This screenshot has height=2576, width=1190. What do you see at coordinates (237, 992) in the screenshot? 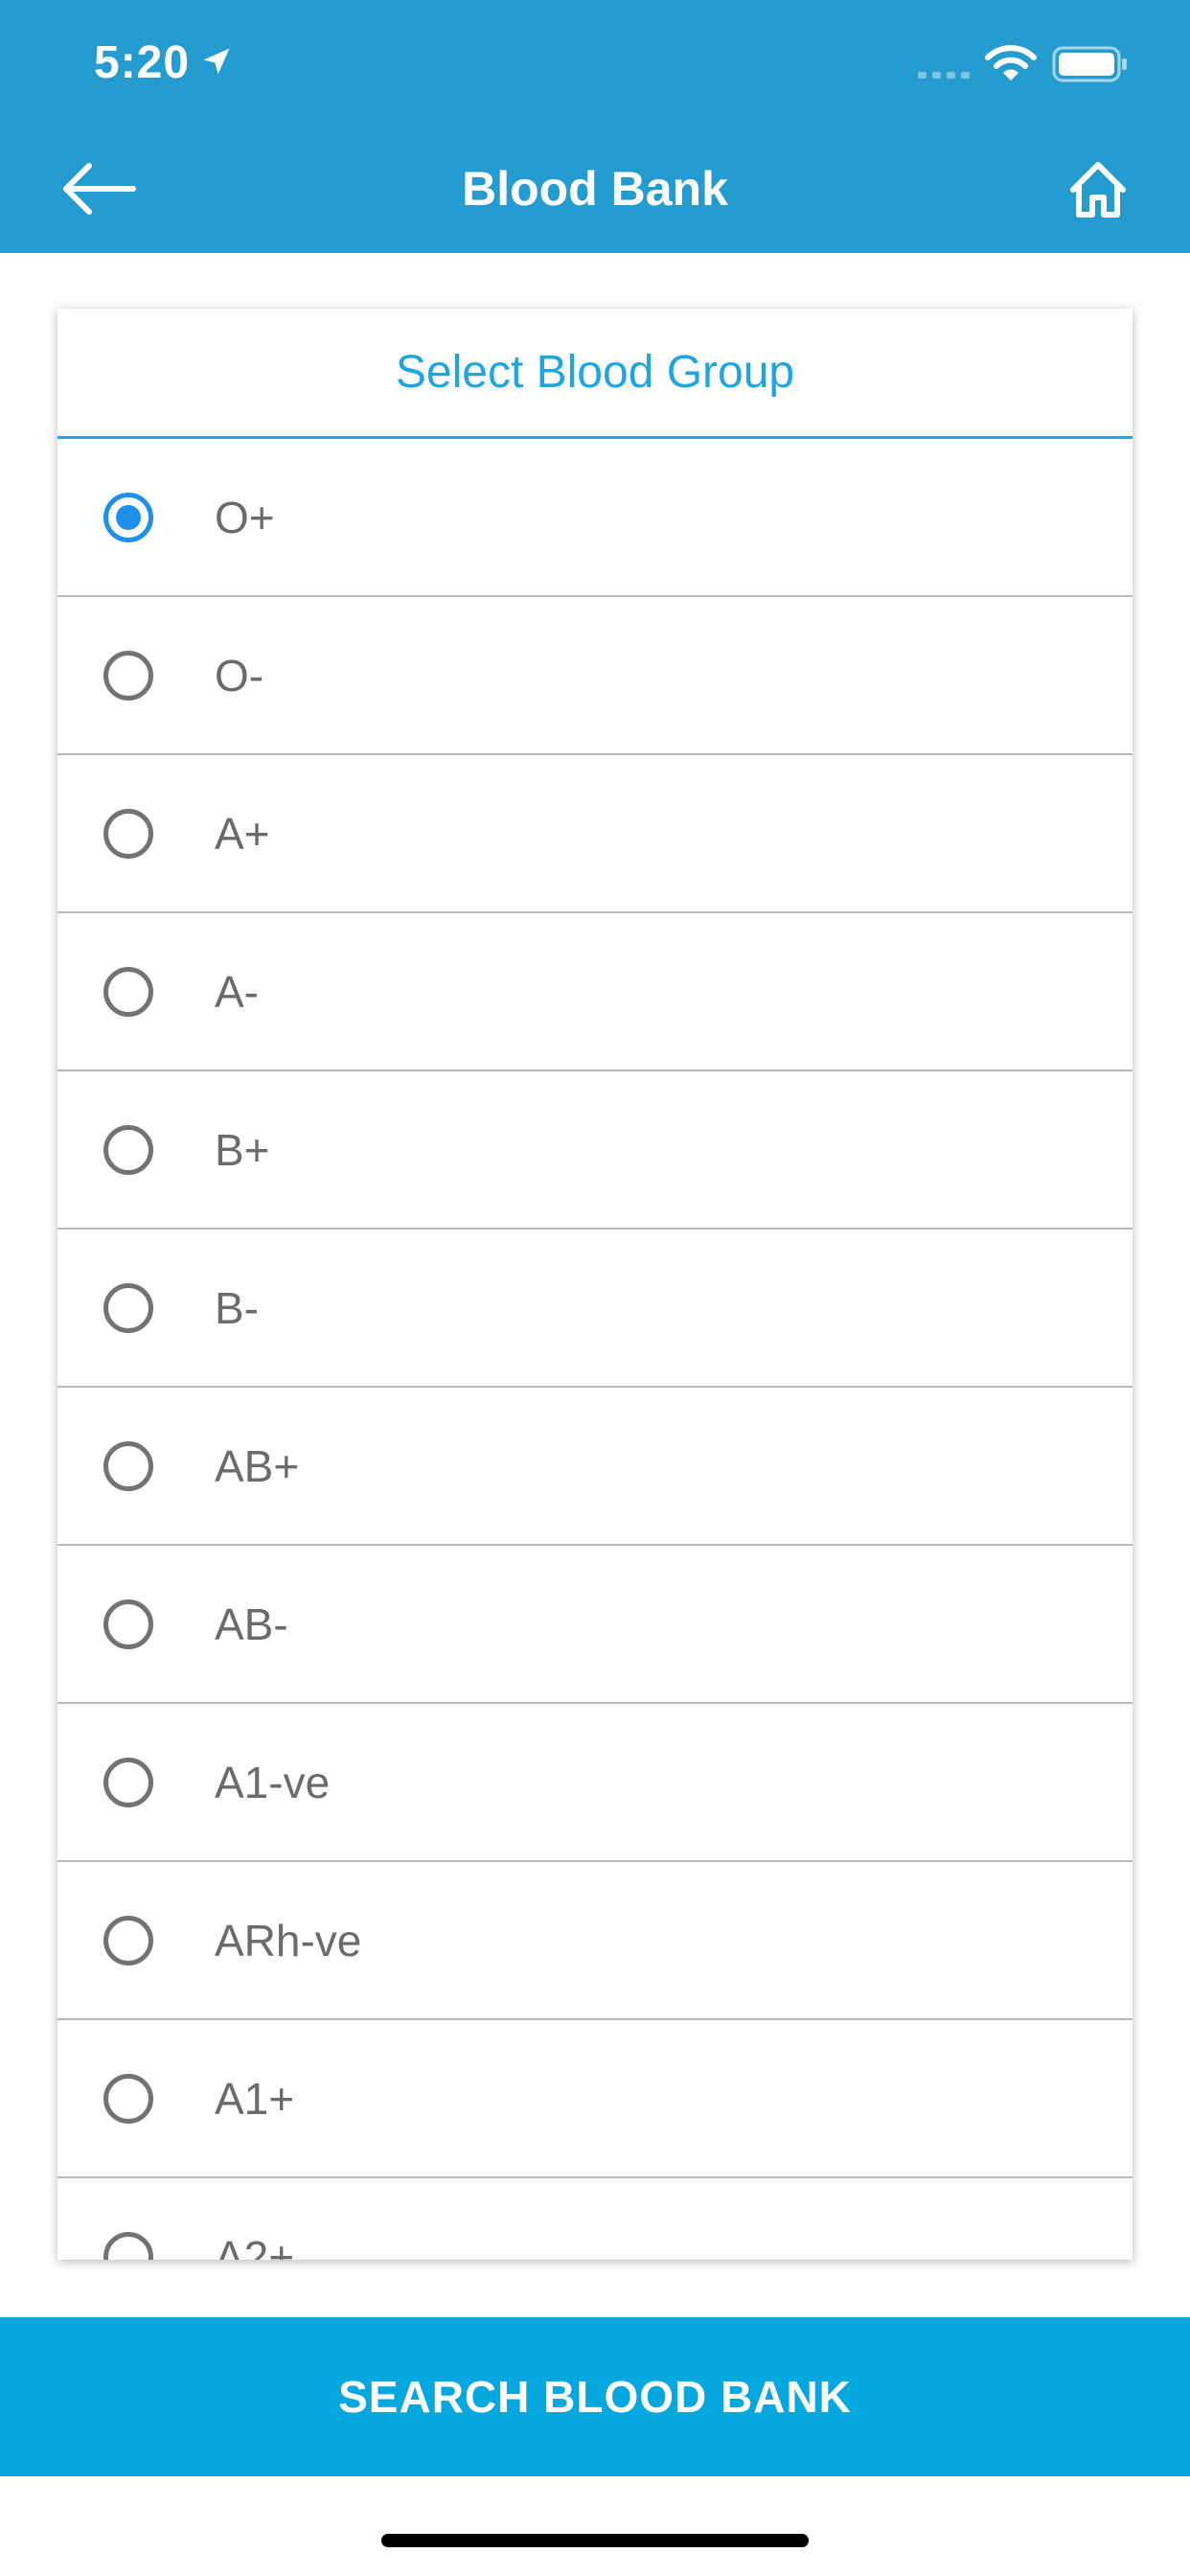
I see `option-label: A-` at bounding box center [237, 992].